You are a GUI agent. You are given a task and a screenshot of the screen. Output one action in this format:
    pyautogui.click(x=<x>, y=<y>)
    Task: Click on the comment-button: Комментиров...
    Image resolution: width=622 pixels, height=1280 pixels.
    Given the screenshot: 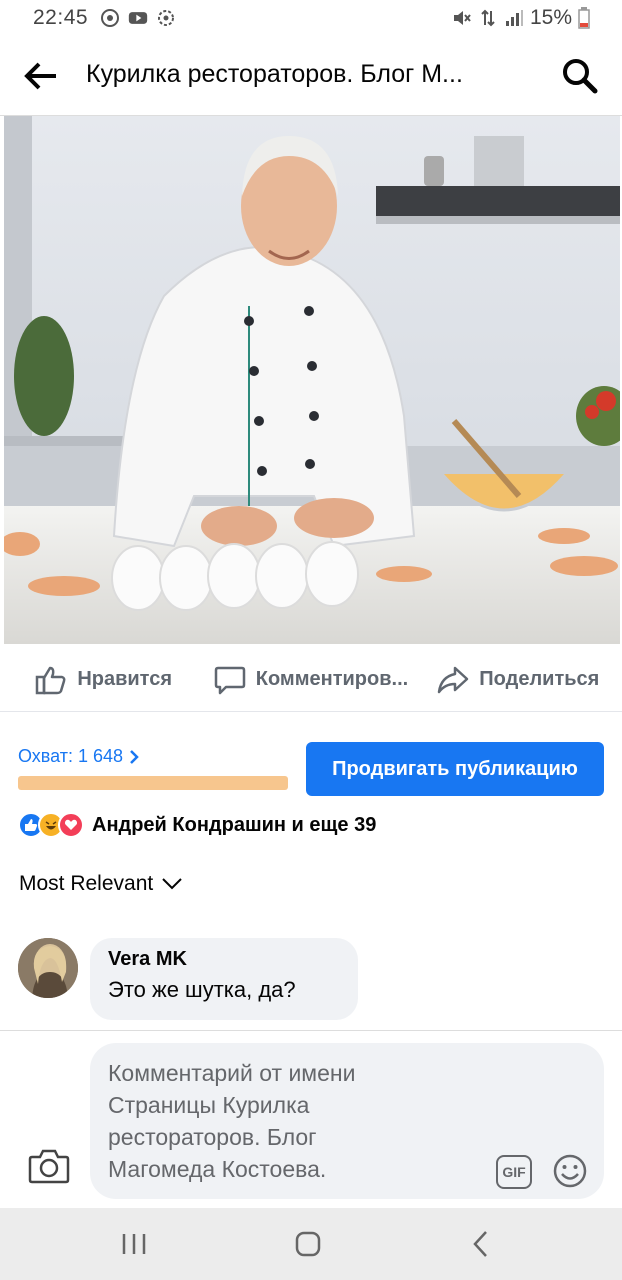 What is the action you would take?
    pyautogui.click(x=310, y=680)
    